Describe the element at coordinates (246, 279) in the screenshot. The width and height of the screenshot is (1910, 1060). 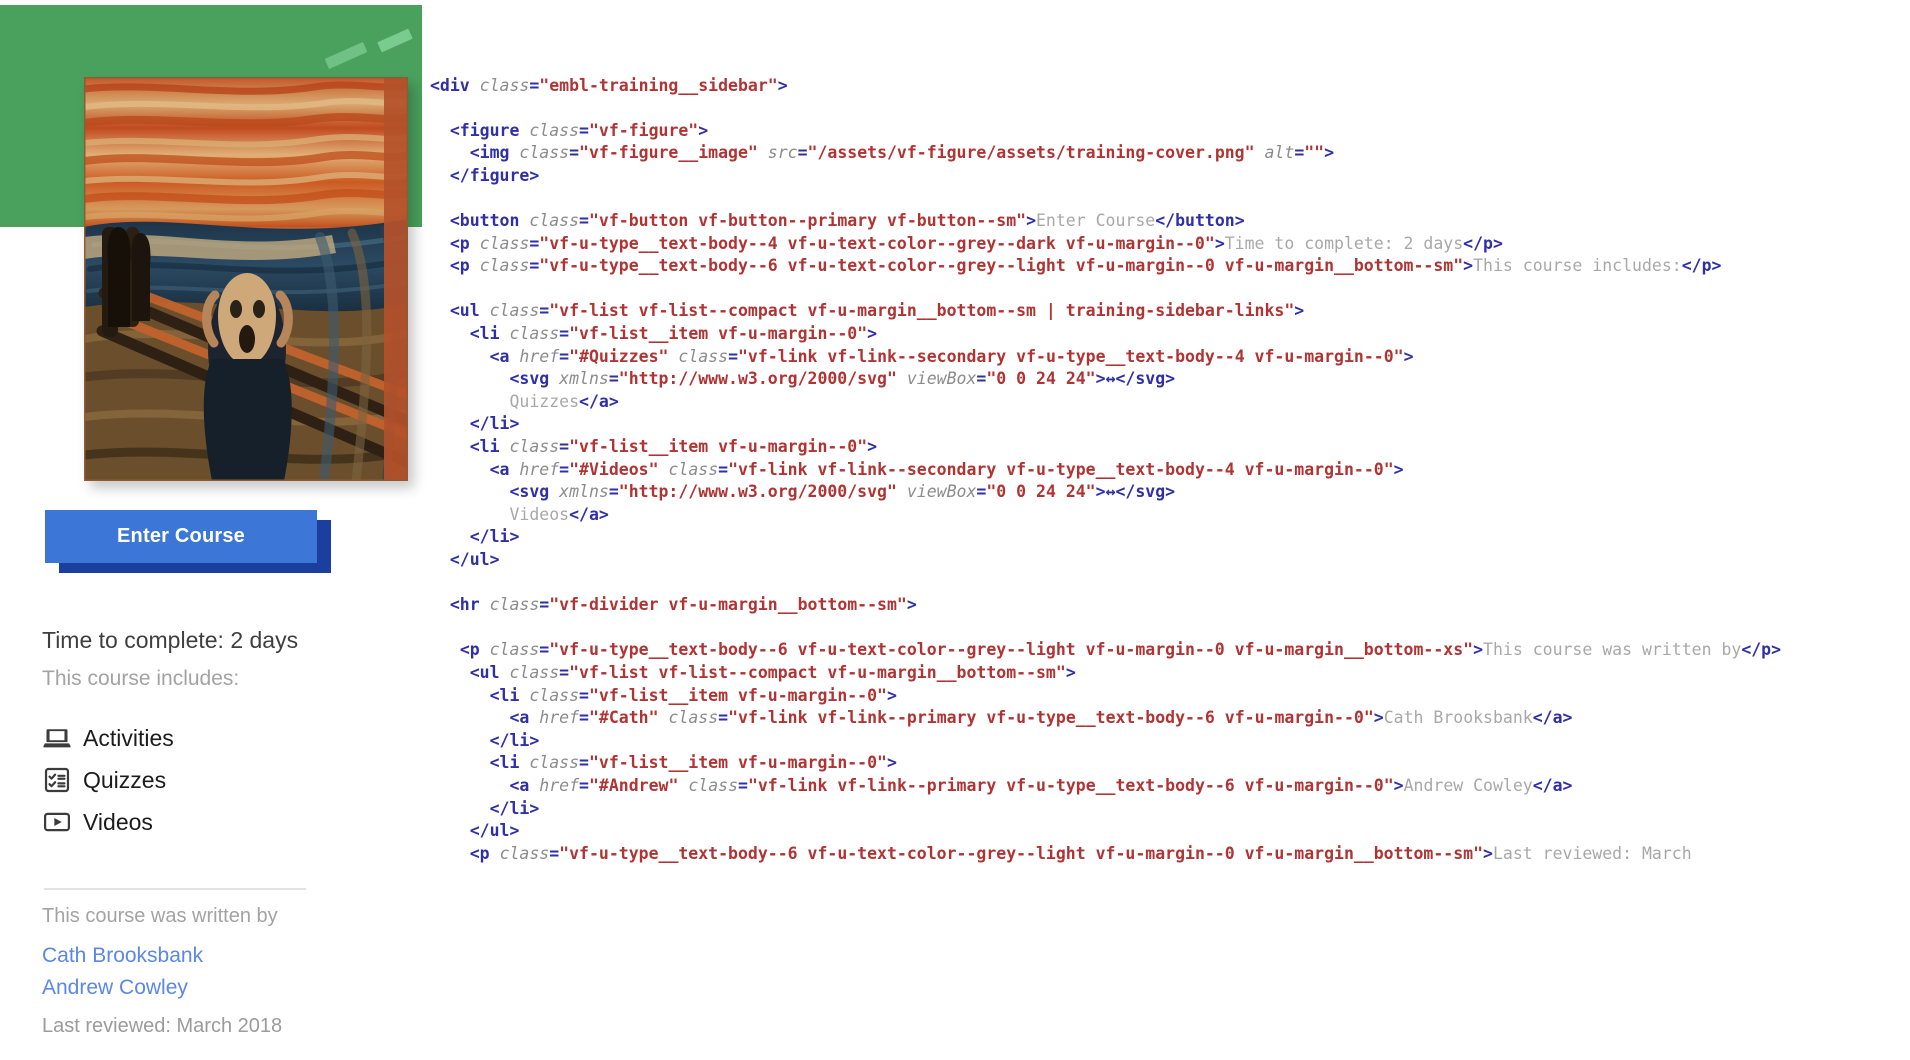
I see `the-scream-cover-image` at that location.